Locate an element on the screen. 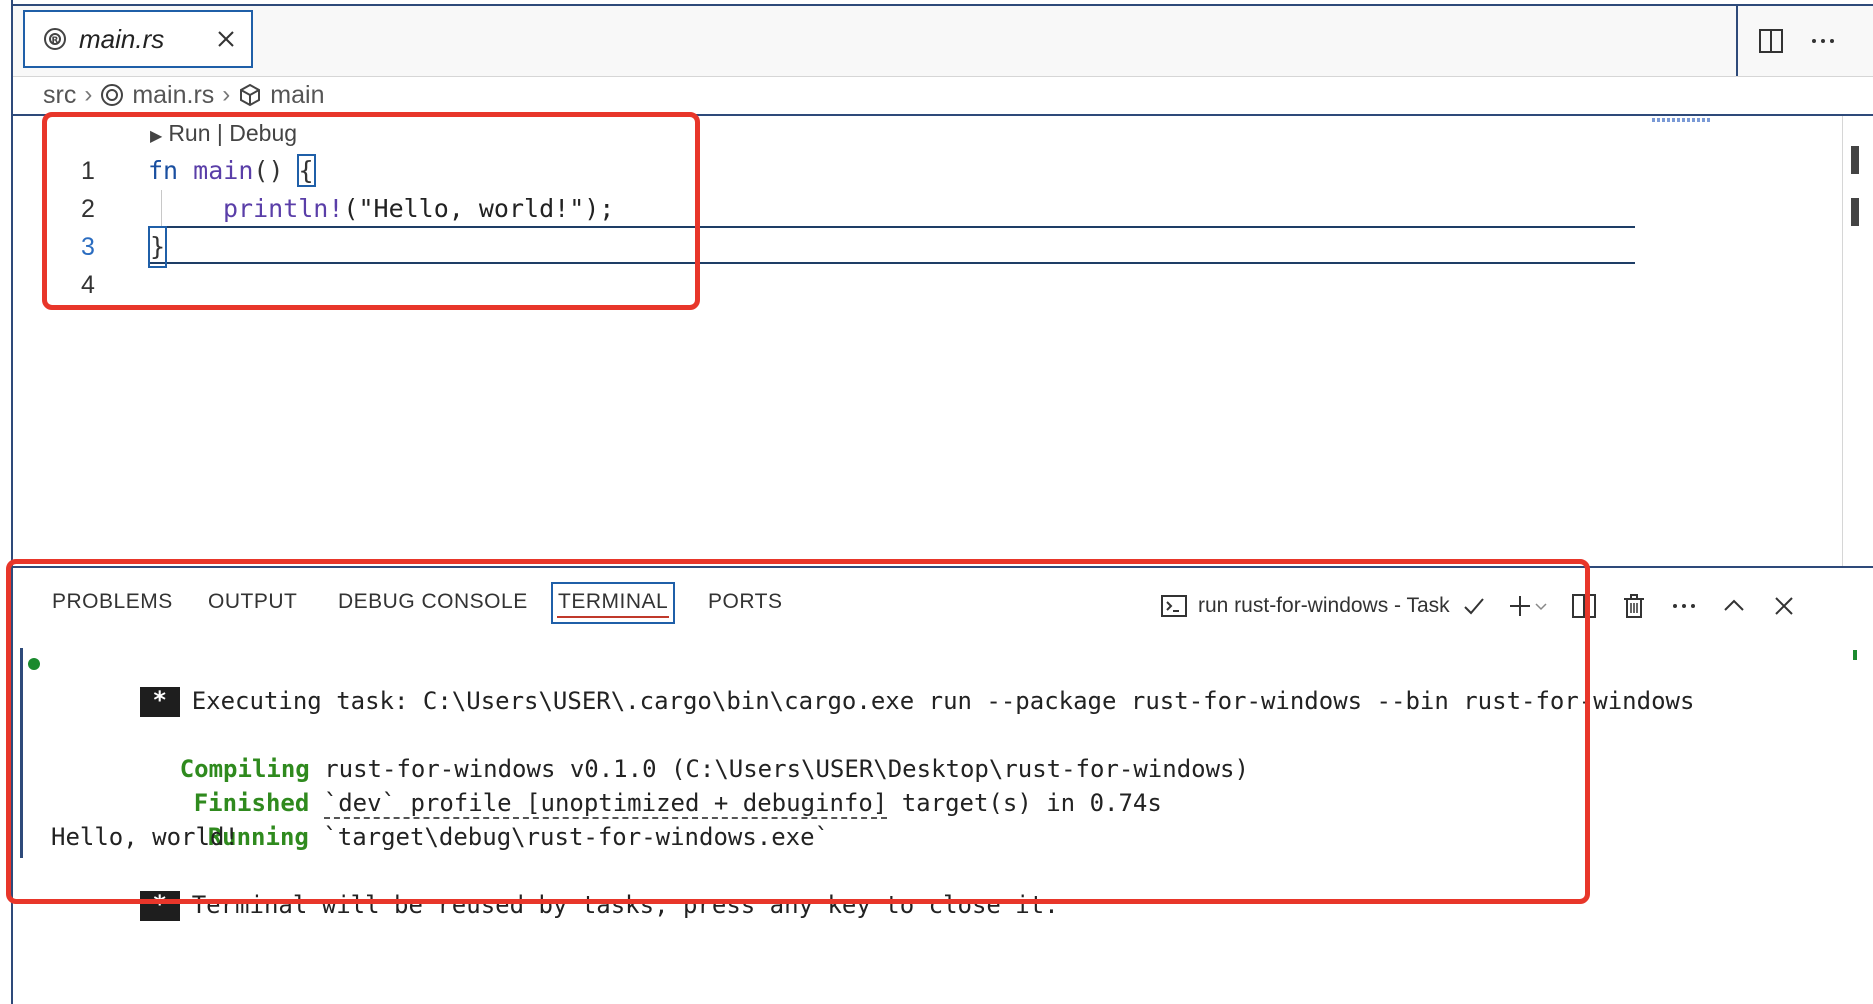 Image resolution: width=1873 pixels, height=1004 pixels. breadcrumb-file: main.rs is located at coordinates (157, 95).